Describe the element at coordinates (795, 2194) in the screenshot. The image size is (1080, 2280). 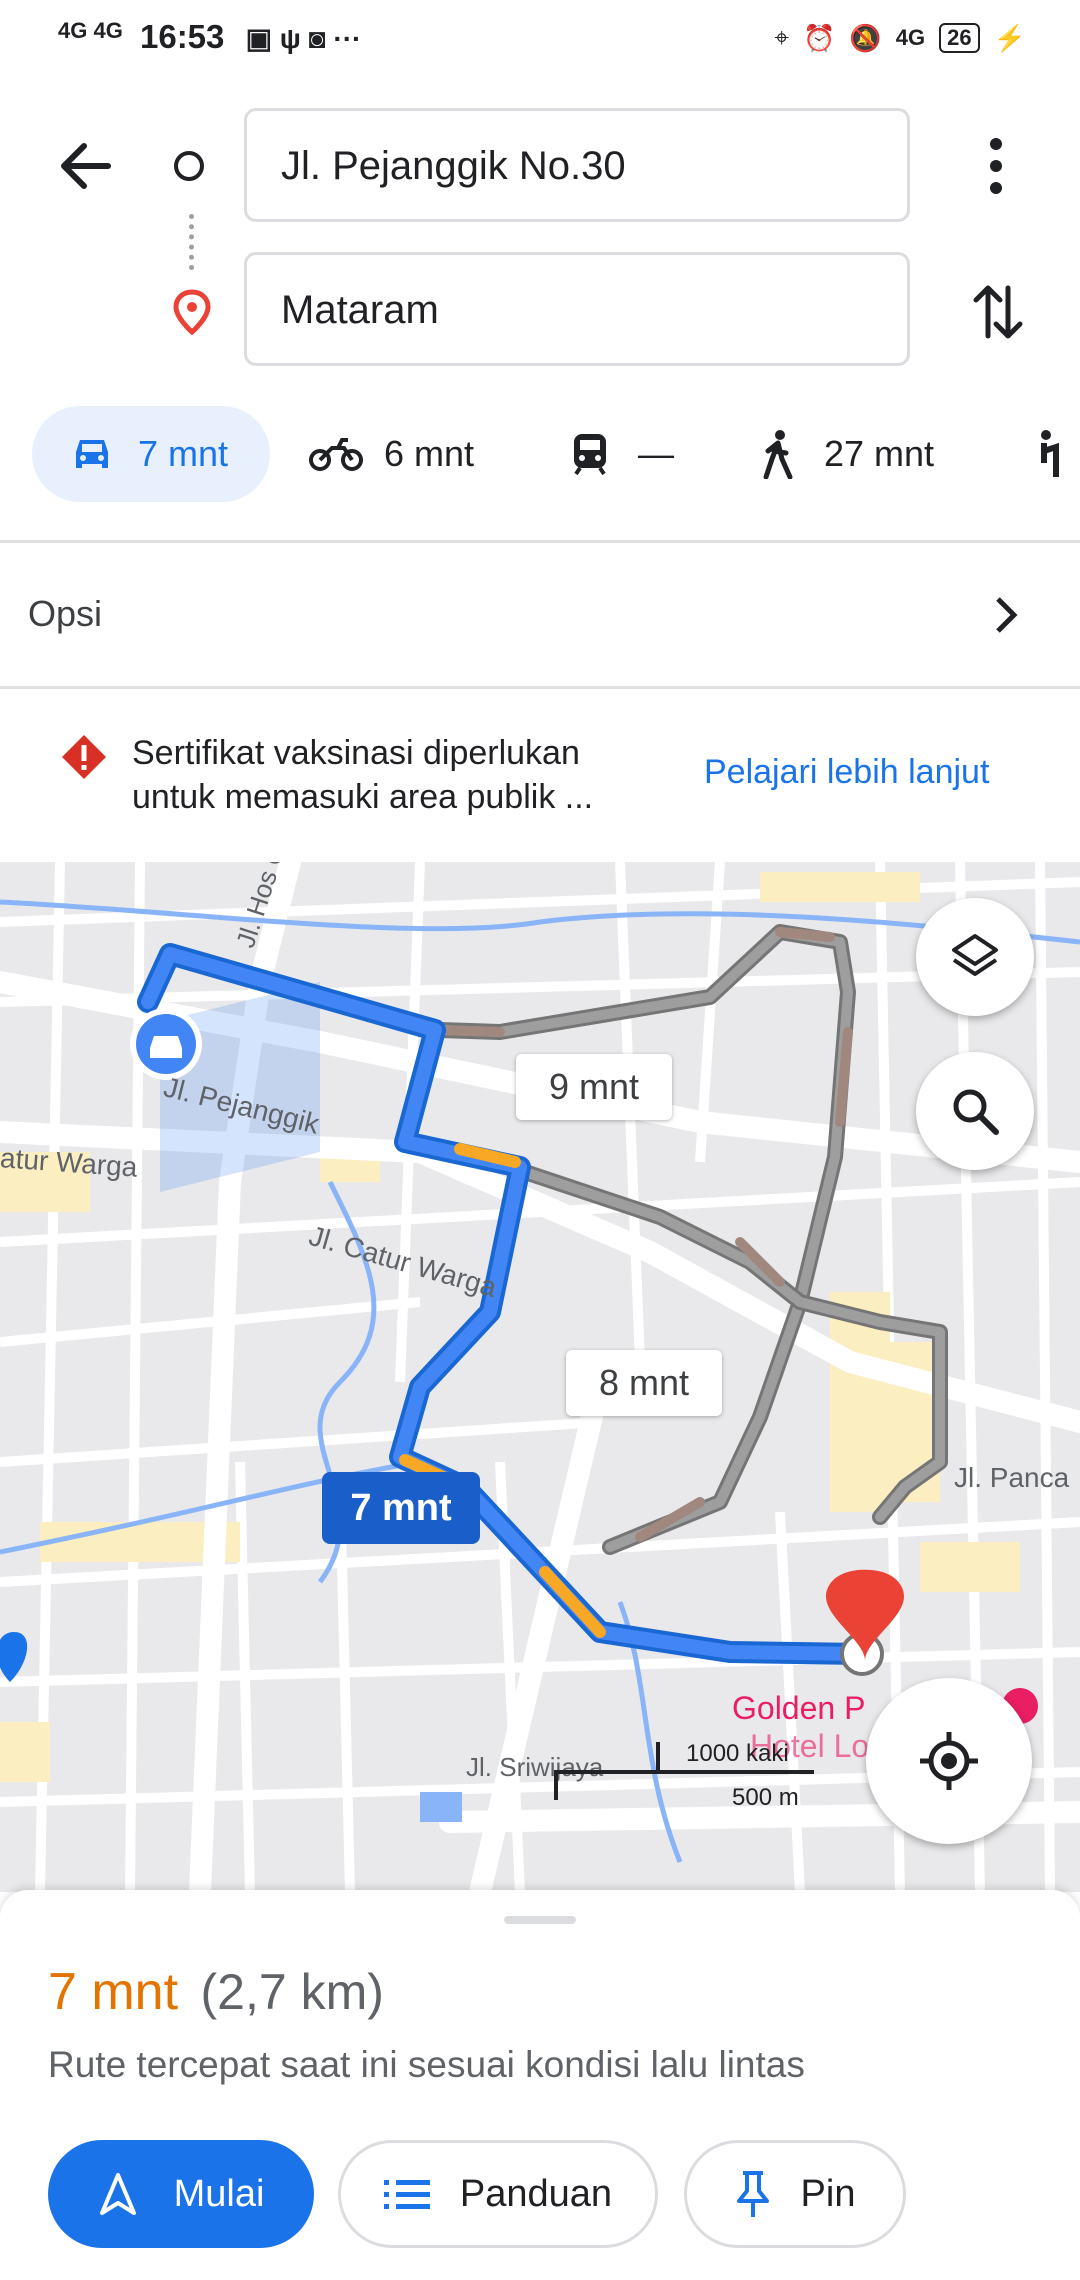
I see `pin-button: Pin` at that location.